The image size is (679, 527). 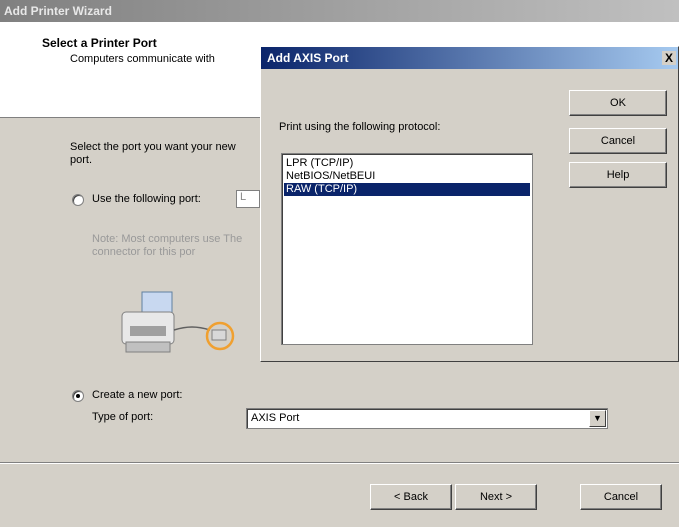 I want to click on create-port-radio, so click(x=78, y=396).